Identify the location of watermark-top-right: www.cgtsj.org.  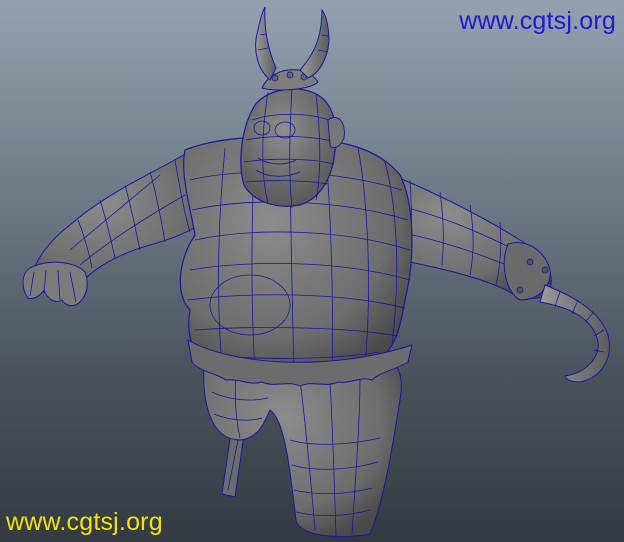
(537, 21).